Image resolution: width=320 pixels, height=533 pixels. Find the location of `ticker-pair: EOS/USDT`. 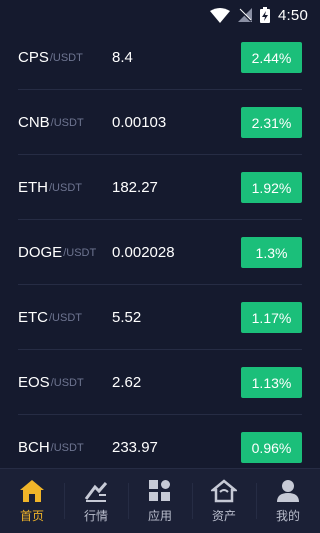

ticker-pair: EOS/USDT is located at coordinates (51, 382).